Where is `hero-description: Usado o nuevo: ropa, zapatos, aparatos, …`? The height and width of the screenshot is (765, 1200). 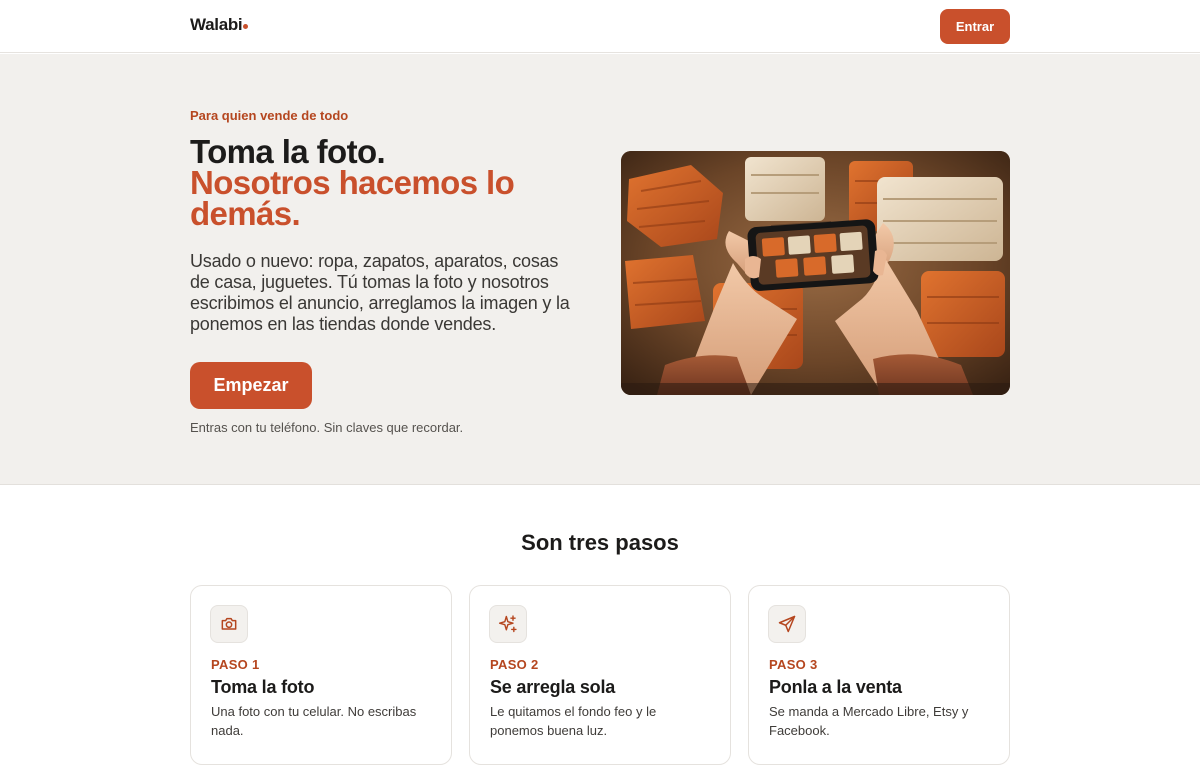
hero-description: Usado o nuevo: ropa, zapatos, aparatos, … is located at coordinates (380, 292).